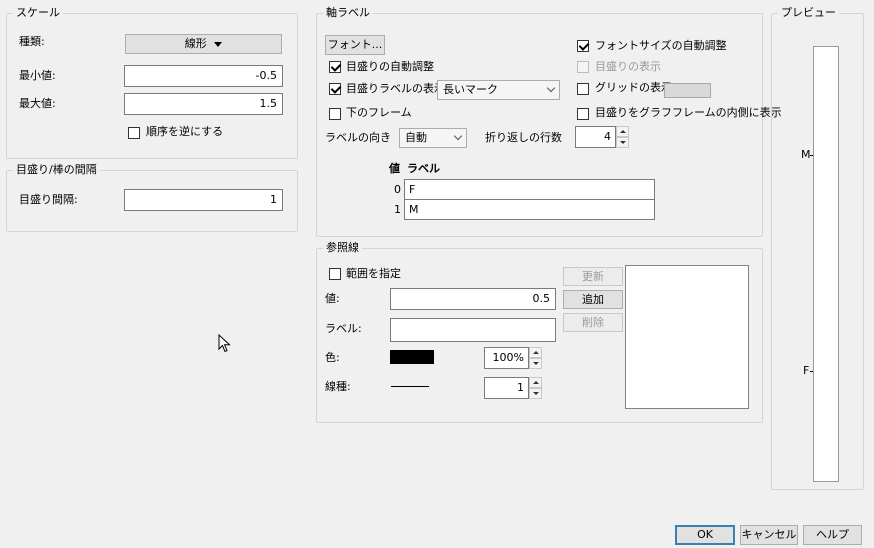  Describe the element at coordinates (335, 89) in the screenshot. I see `show-tick-labels-checkbox` at that location.